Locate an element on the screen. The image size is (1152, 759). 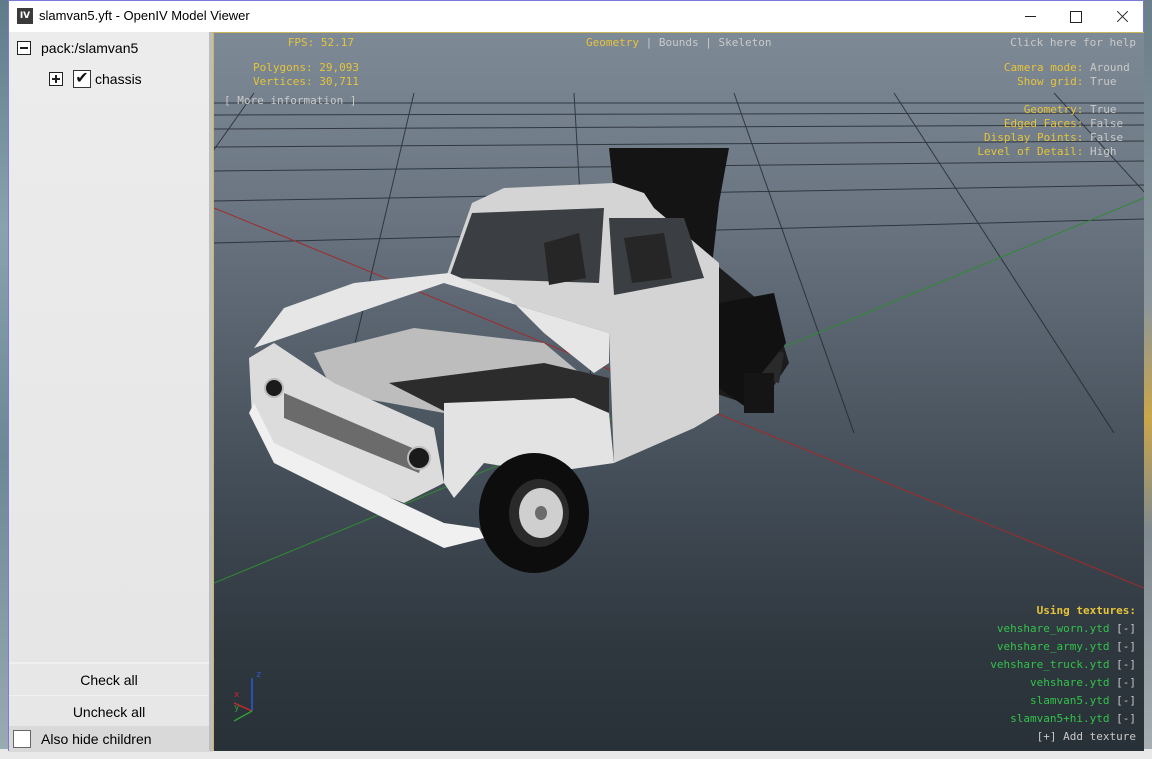
check-all-button: Check all is located at coordinates (109, 679).